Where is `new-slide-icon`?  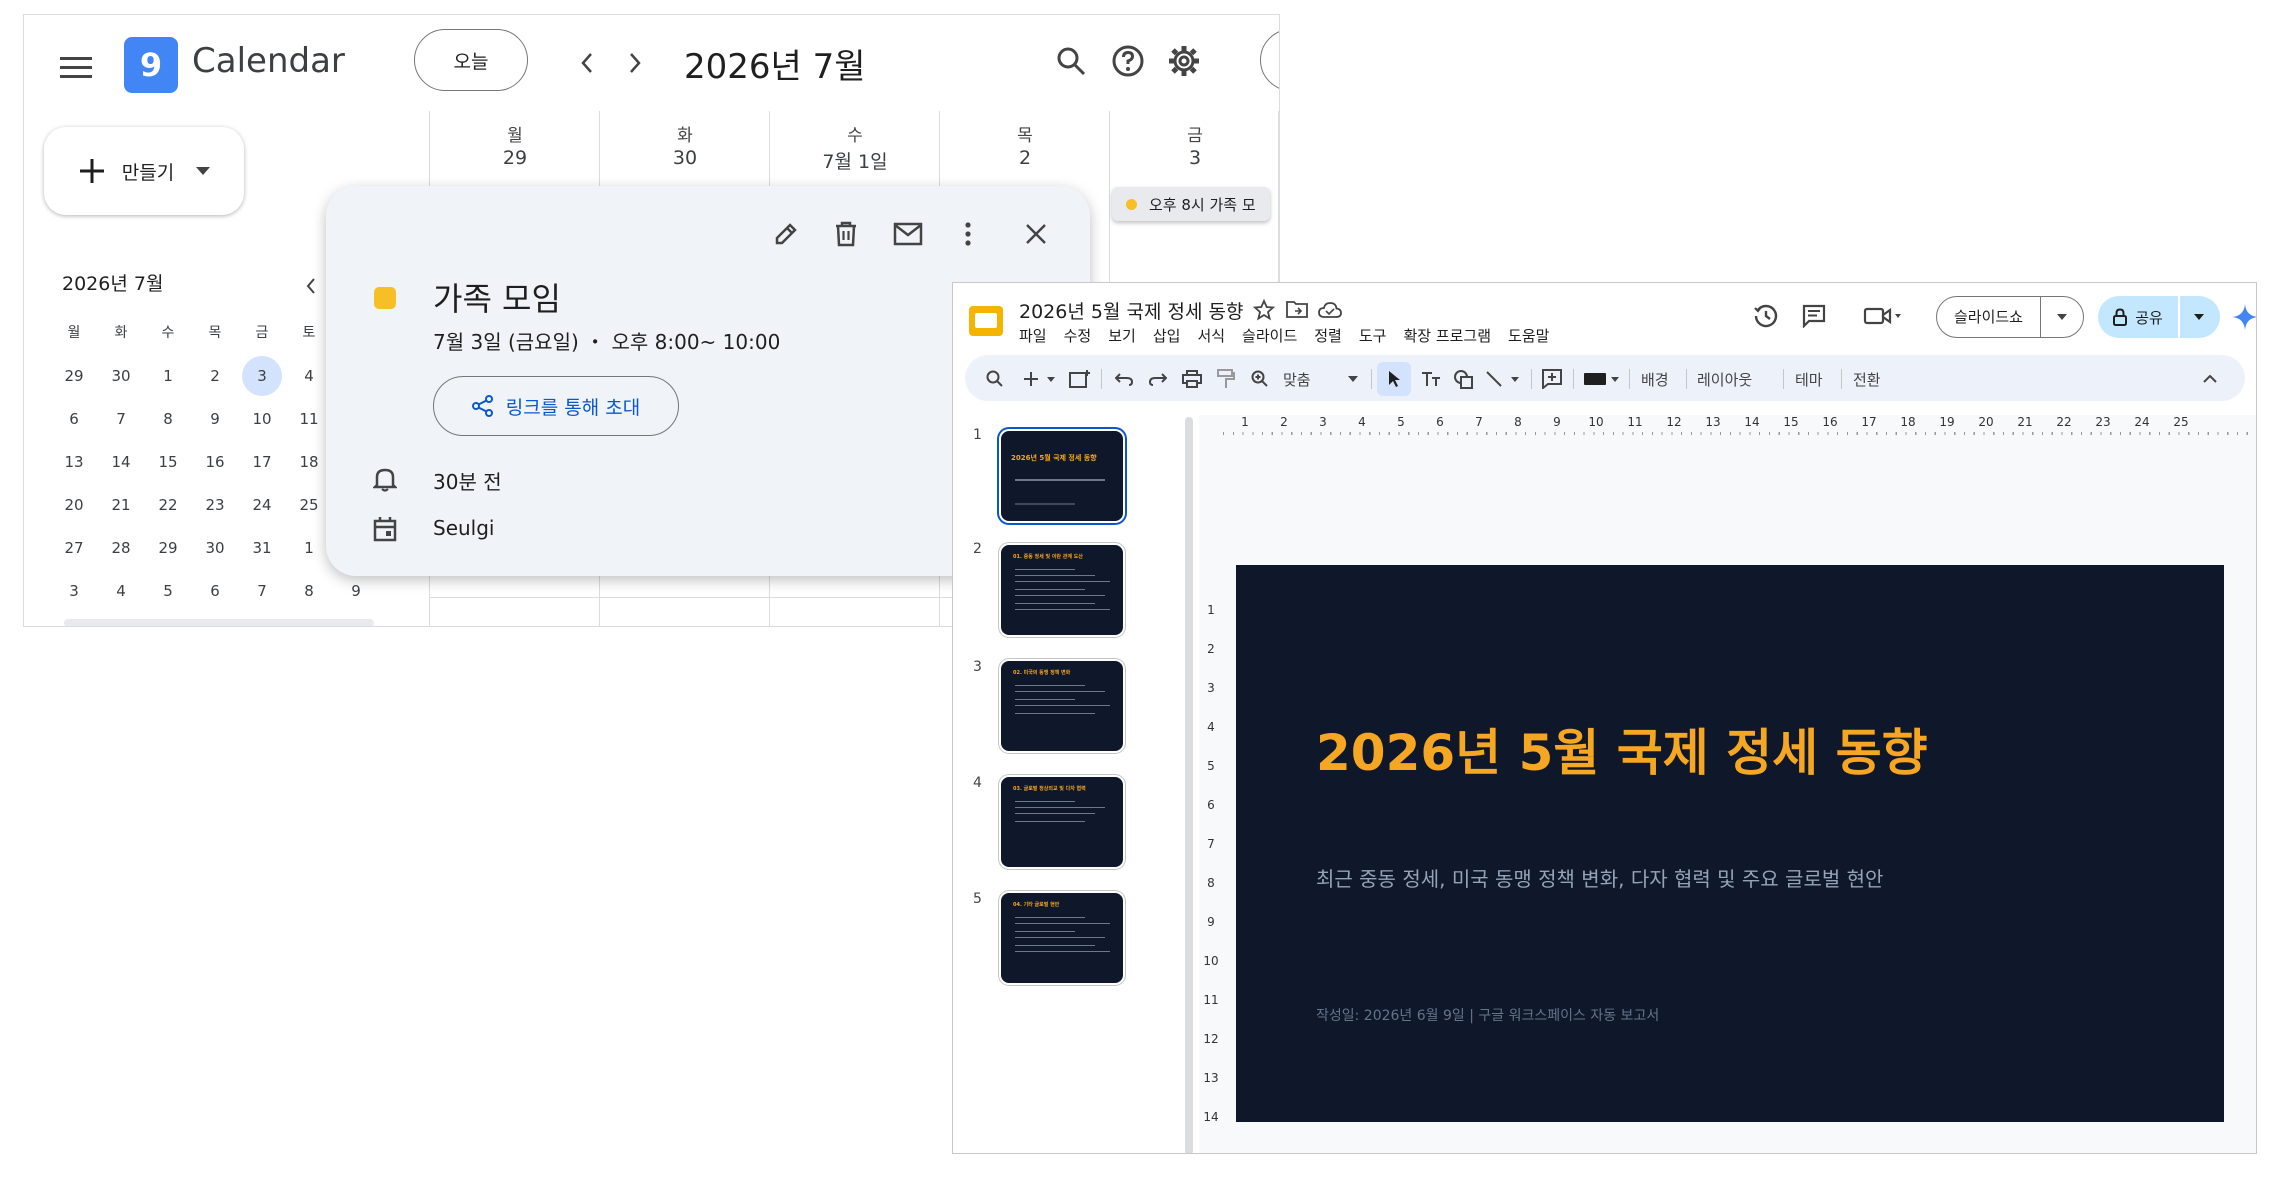 new-slide-icon is located at coordinates (1041, 379).